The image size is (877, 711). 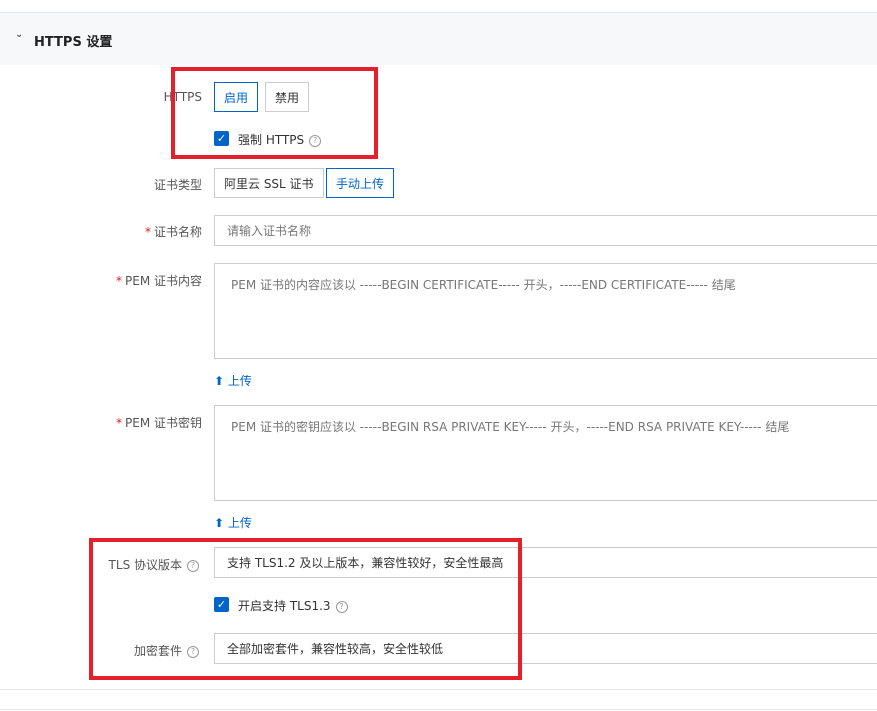 I want to click on highlight-box-https, so click(x=274, y=113).